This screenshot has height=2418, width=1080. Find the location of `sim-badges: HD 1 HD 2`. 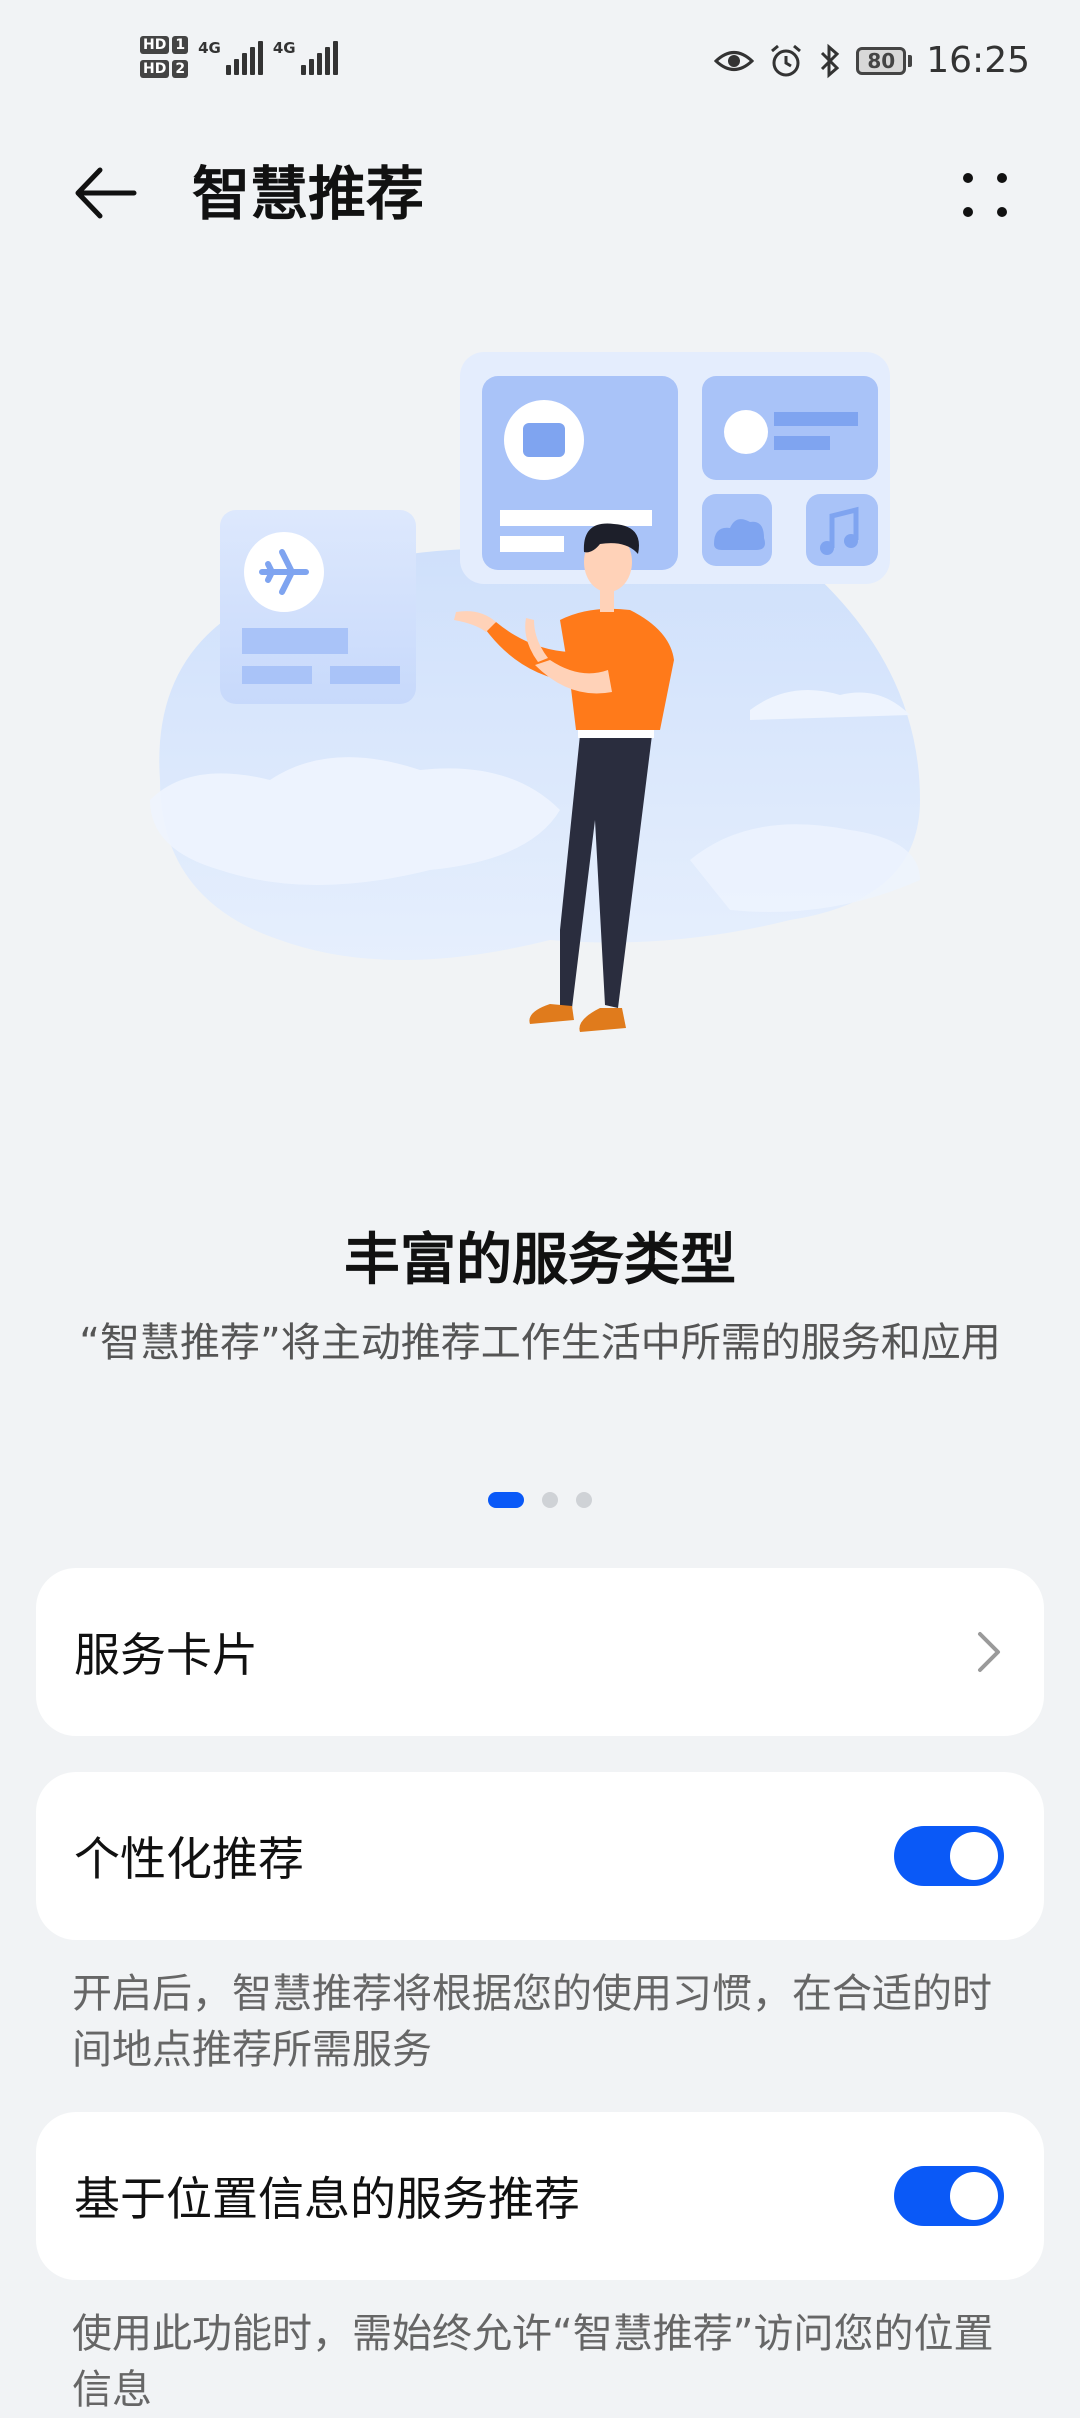

sim-badges: HD 1 HD 2 is located at coordinates (164, 57).